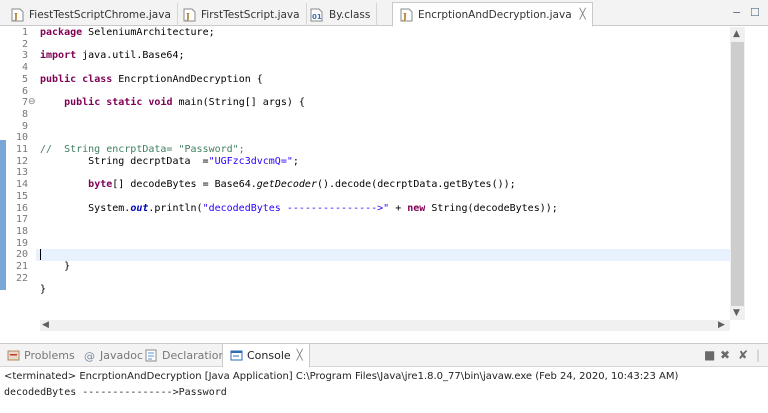 The width and height of the screenshot is (768, 413). What do you see at coordinates (21, 149) in the screenshot?
I see `line-number: 11` at bounding box center [21, 149].